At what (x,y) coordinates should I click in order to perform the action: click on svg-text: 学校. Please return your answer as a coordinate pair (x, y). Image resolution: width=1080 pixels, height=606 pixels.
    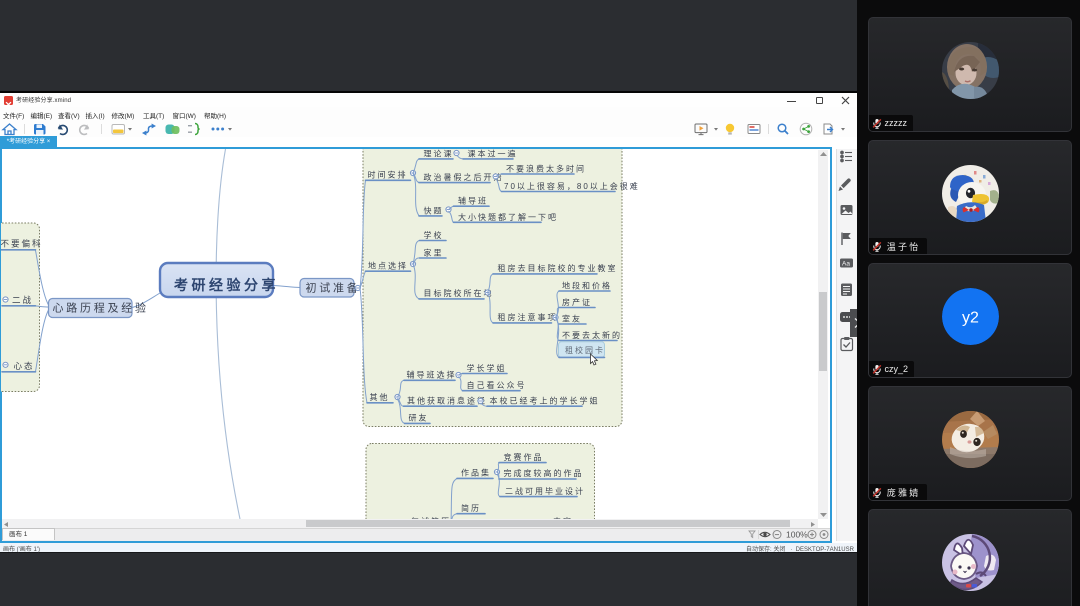
    Looking at the image, I should click on (434, 235).